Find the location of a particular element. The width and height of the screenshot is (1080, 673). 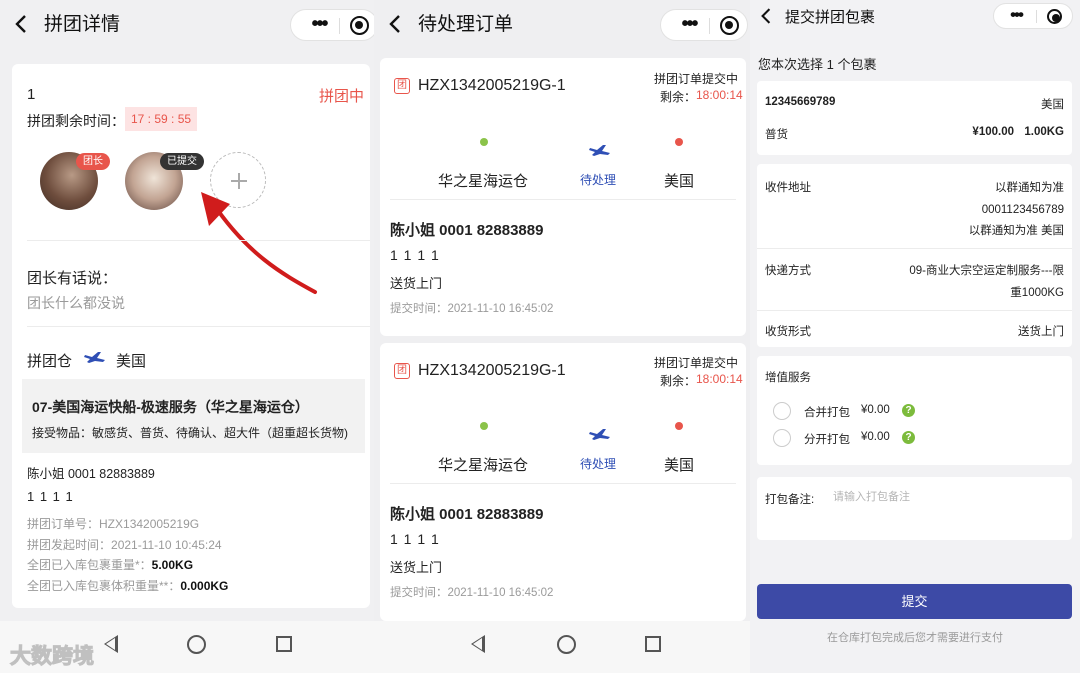

leader-words-title: 团长有话说： is located at coordinates (72, 278).